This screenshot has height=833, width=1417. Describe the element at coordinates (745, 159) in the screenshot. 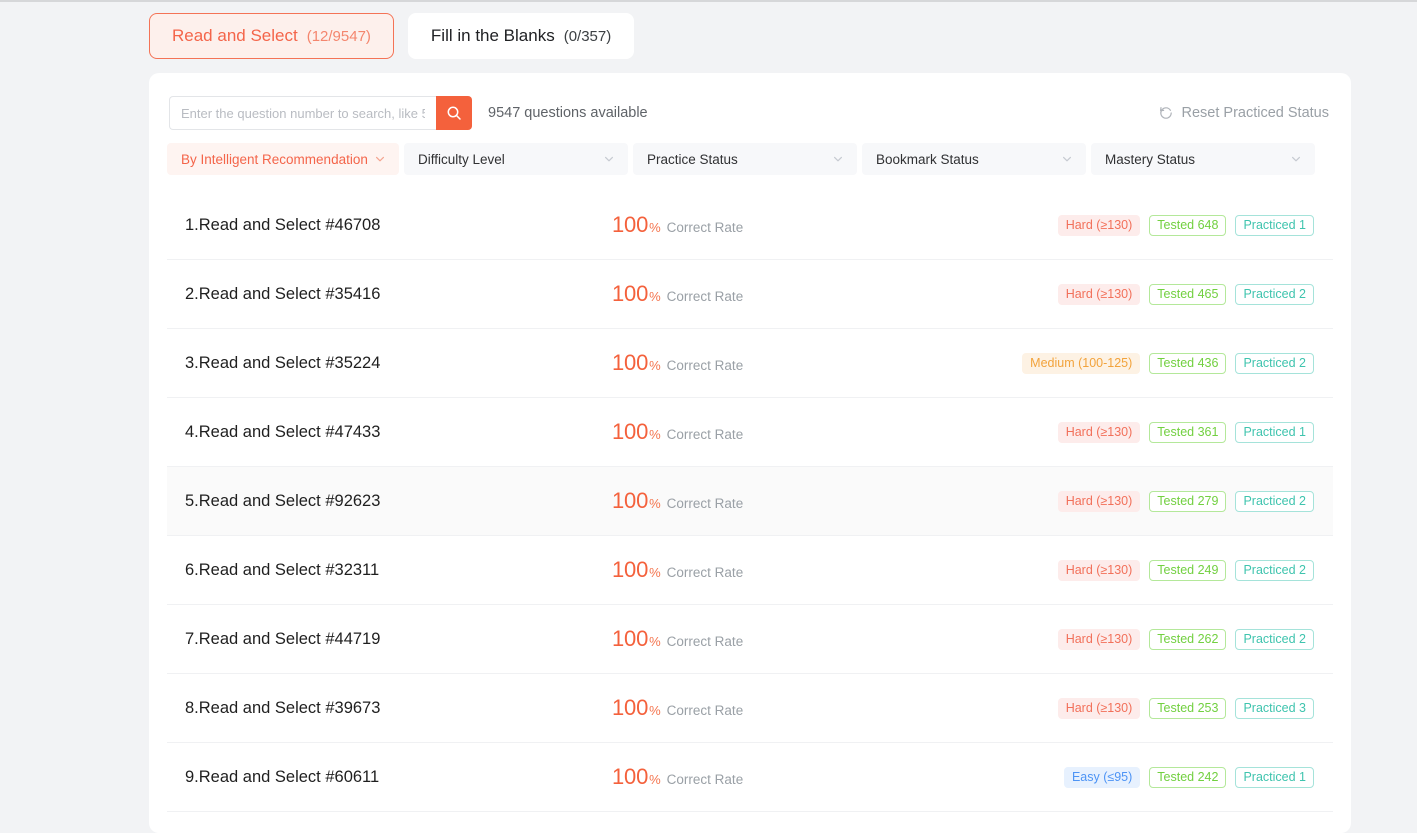

I see `filter-practice-status: Practice Status` at that location.